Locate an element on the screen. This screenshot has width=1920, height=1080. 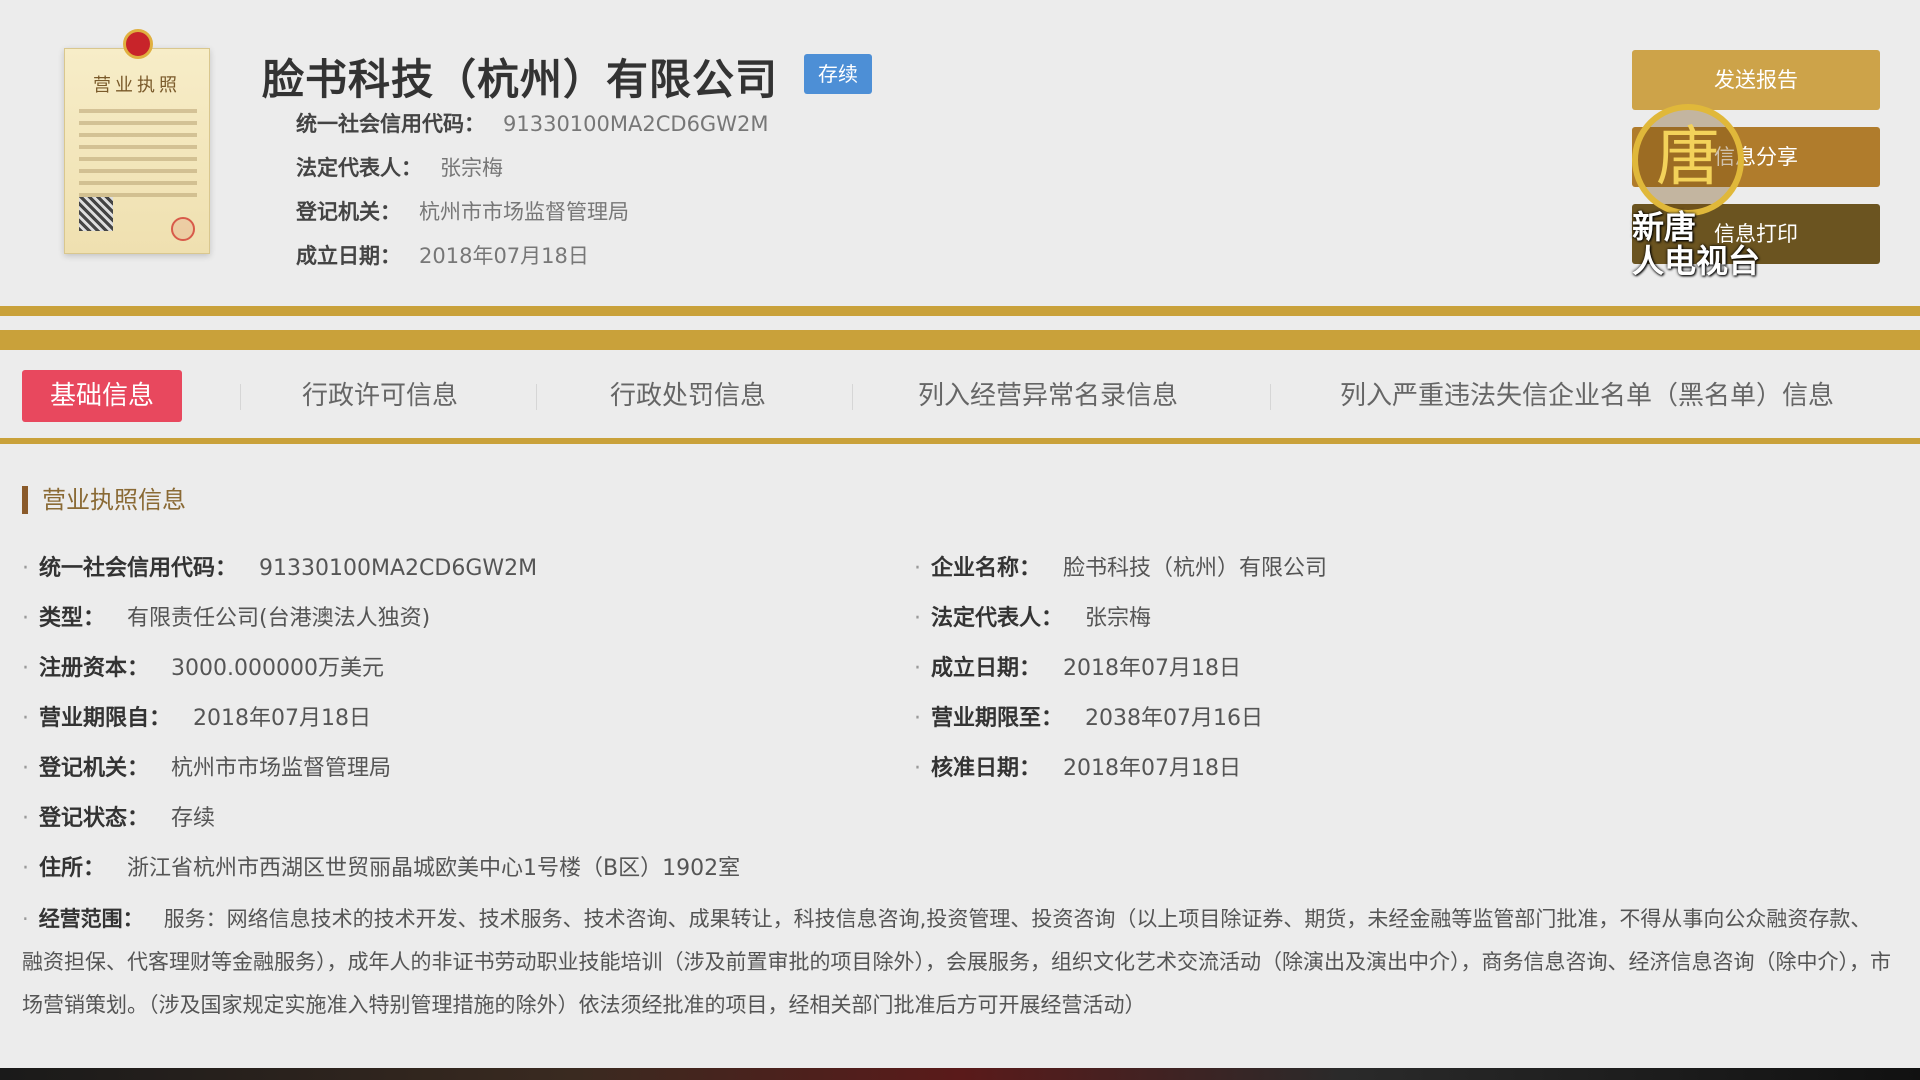
field-legal-representative: · 法定代表人： 张宗梅 is located at coordinates (1033, 618).